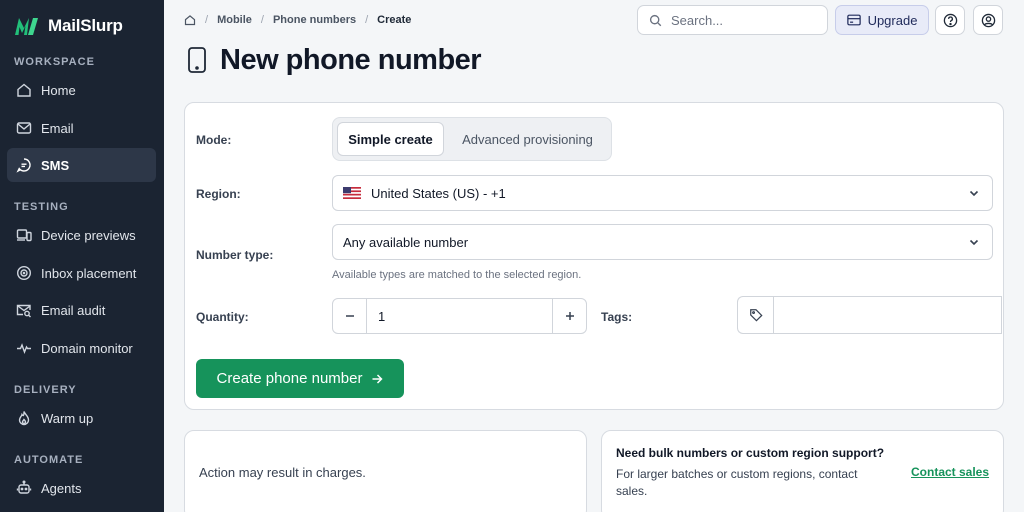 This screenshot has width=1024, height=512. What do you see at coordinates (49, 460) in the screenshot?
I see `section-title-automate: AUTOMATE` at bounding box center [49, 460].